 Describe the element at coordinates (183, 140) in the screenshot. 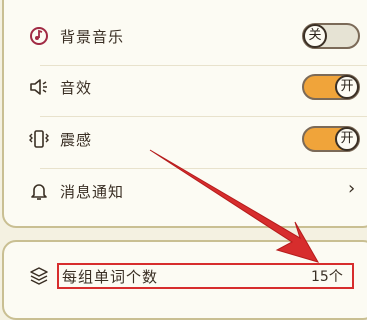

I see `setting-row-vibration: 震感 开` at that location.